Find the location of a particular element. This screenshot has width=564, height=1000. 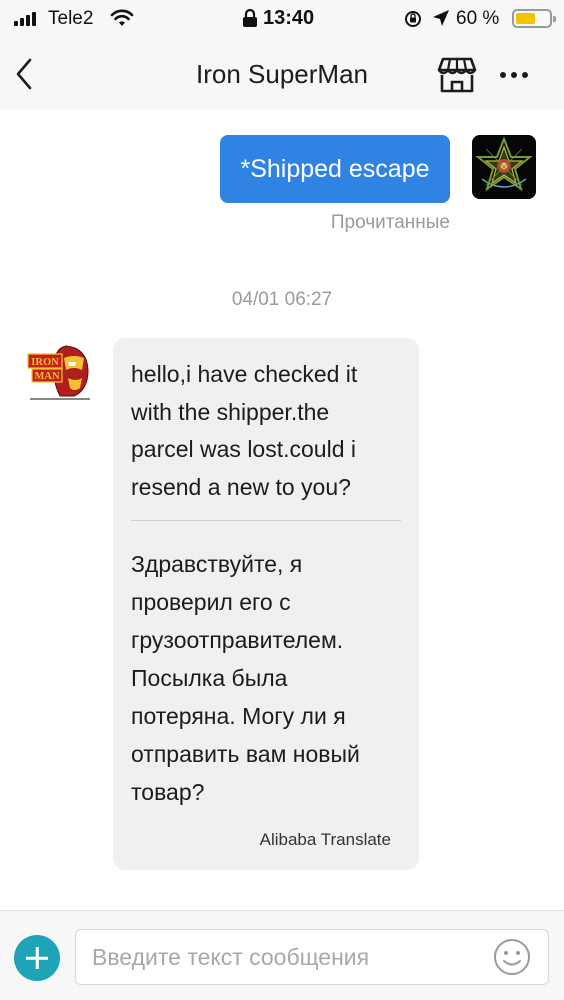

status-bar: Tele2 13:40 60 % is located at coordinates (282, 20).